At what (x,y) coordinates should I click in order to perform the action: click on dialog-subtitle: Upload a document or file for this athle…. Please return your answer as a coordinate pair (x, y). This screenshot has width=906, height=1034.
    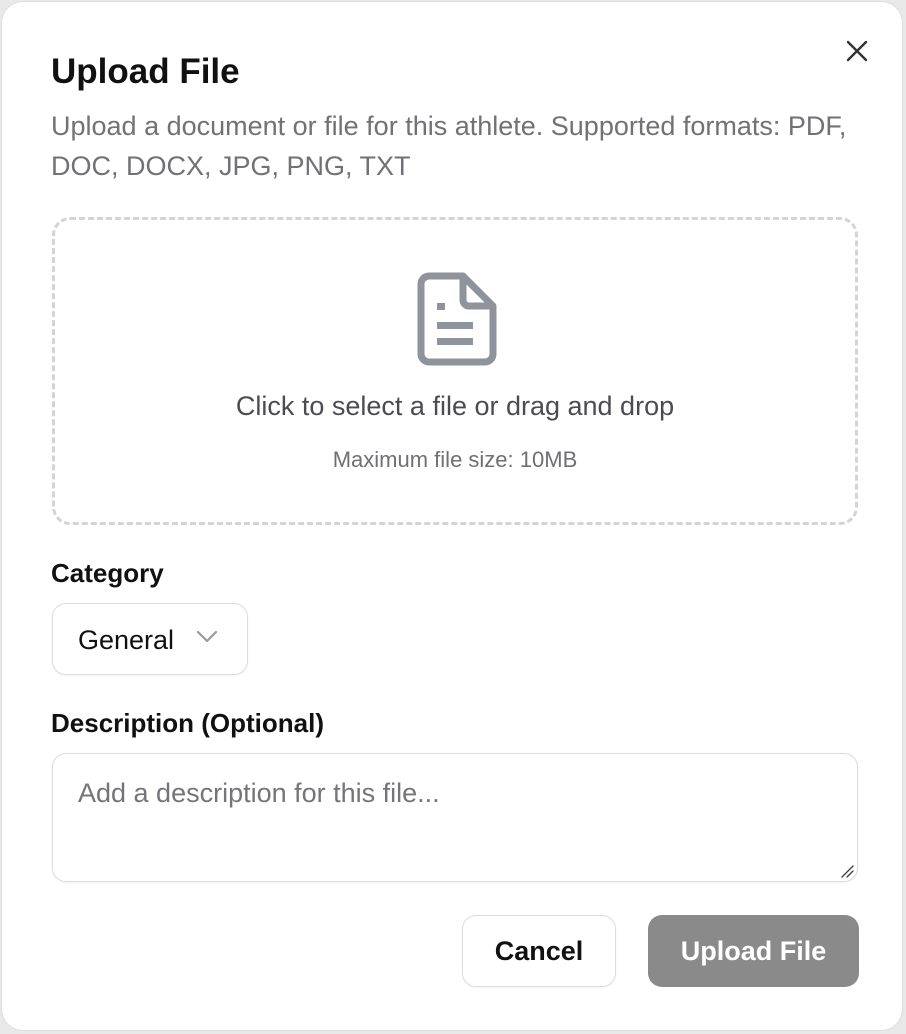
    Looking at the image, I should click on (449, 146).